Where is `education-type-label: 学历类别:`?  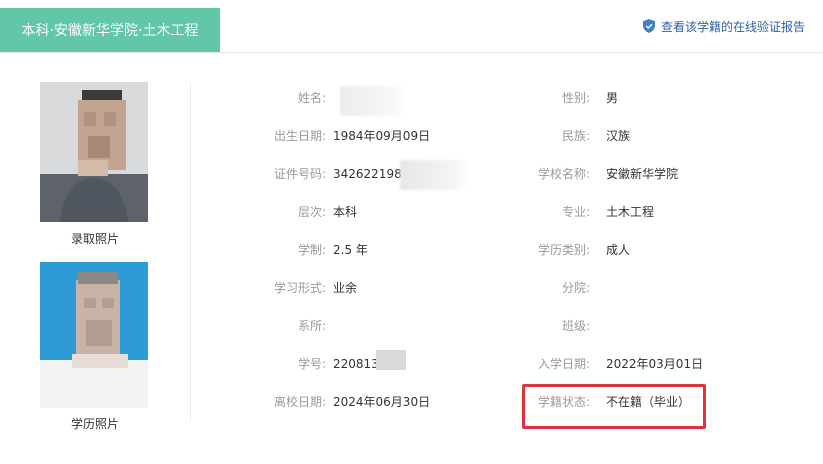 education-type-label: 学历类别: is located at coordinates (563, 250).